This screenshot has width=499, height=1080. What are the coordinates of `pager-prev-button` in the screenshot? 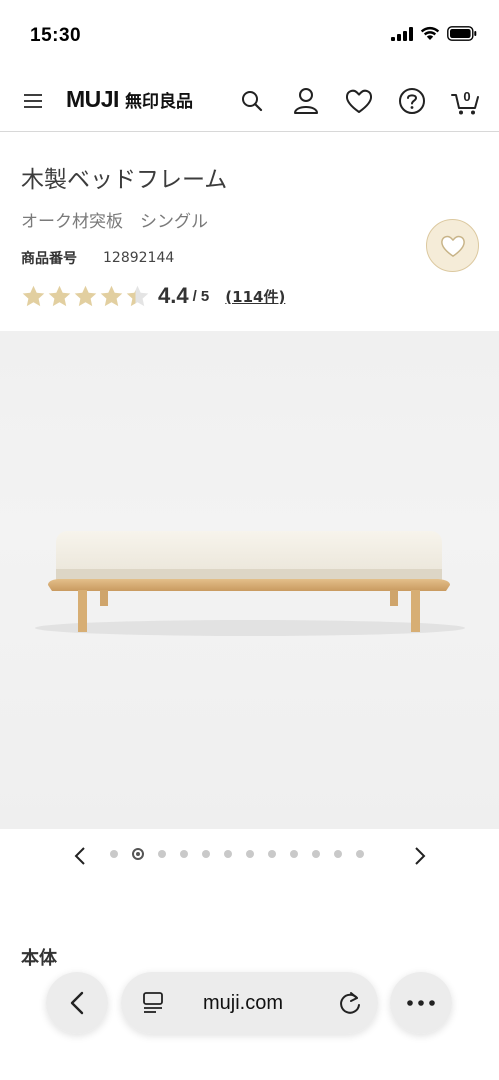 It's located at (80, 856).